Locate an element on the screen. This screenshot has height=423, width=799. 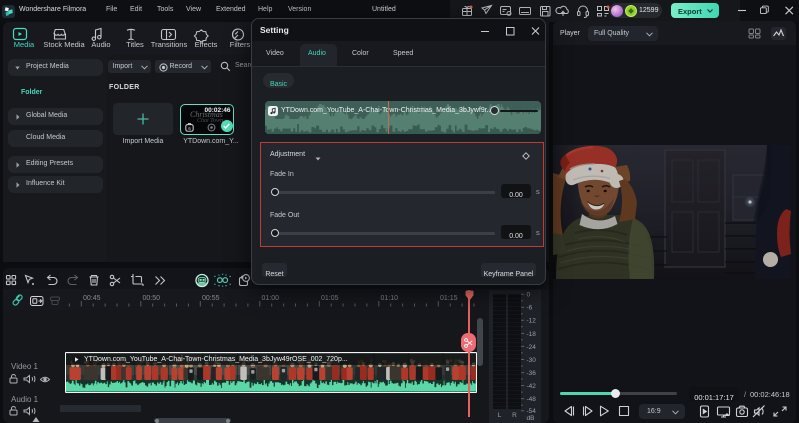
svg-text: 01:10 is located at coordinates (390, 298).